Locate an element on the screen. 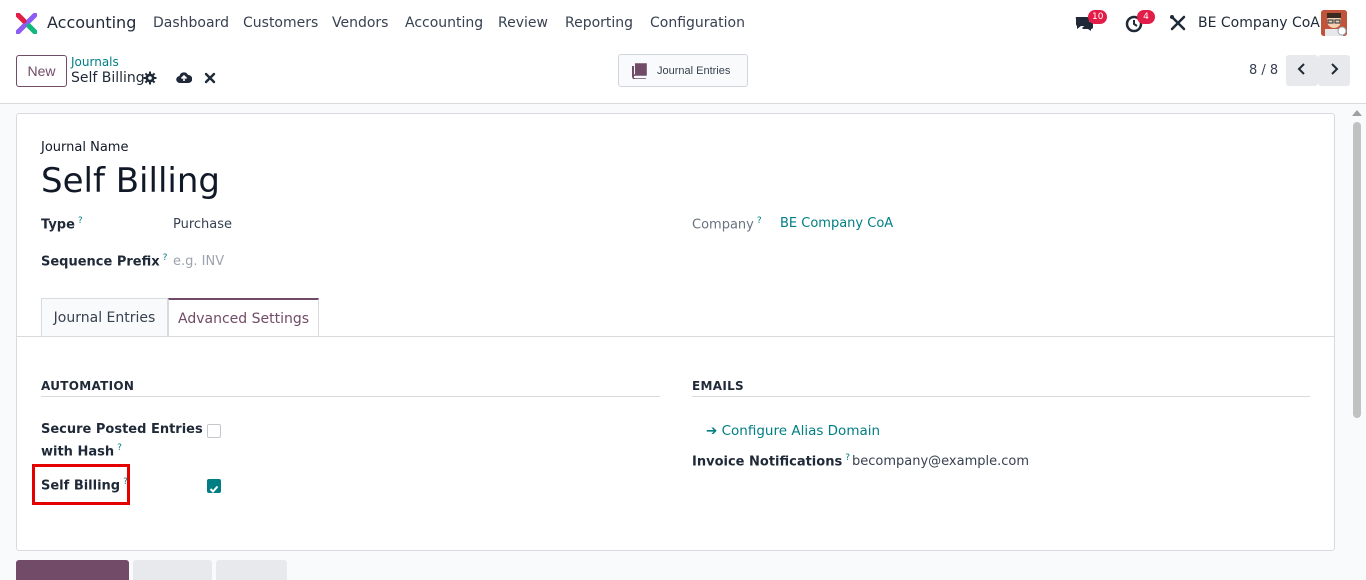 Image resolution: width=1366 pixels, height=580 pixels. menu-review: Review is located at coordinates (523, 23).